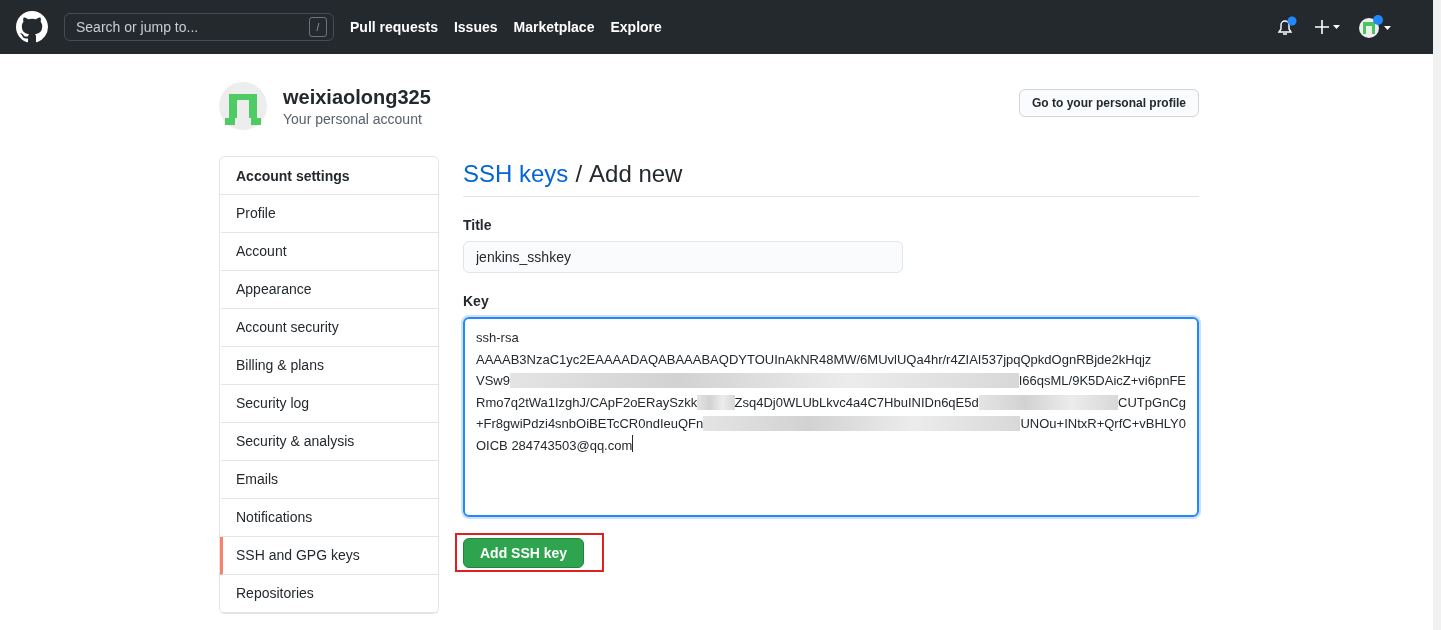 This screenshot has width=1441, height=630. I want to click on redaction-blur, so click(716, 402).